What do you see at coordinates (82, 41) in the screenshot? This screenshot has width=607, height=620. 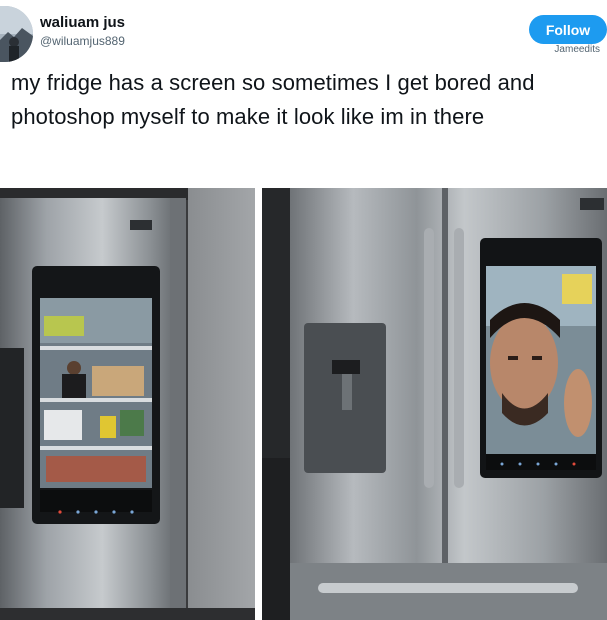 I see `user-handle: @wiluamjus889` at bounding box center [82, 41].